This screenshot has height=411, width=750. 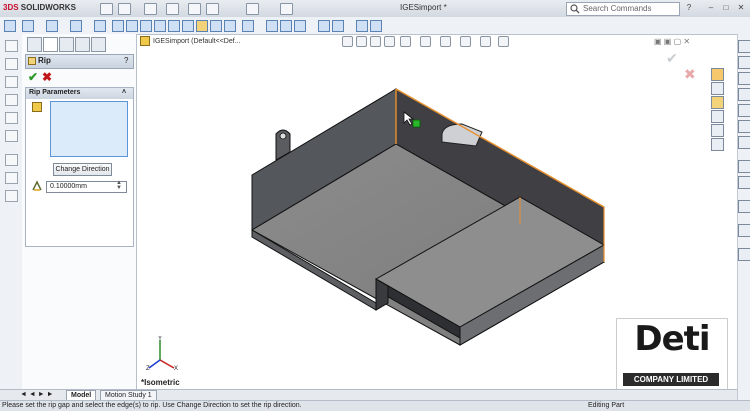 I want to click on collapse-chevron-icon: ˄, so click(x=124, y=92).